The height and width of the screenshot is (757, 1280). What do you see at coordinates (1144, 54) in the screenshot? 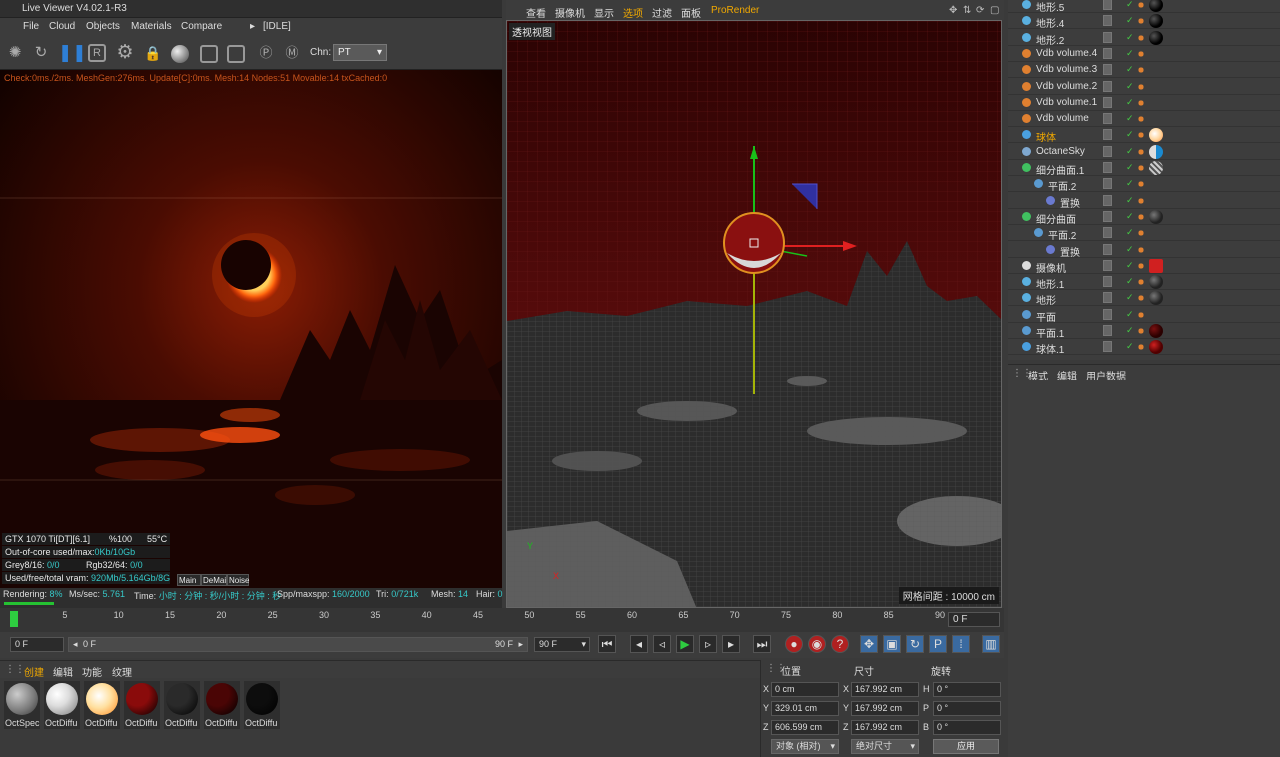
I see `object-row: Vdb volume.4 ✓` at bounding box center [1144, 54].